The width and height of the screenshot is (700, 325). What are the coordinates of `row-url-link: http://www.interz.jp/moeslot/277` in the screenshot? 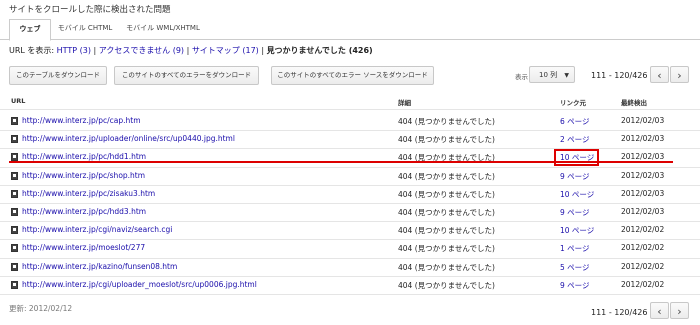 It's located at (83, 247).